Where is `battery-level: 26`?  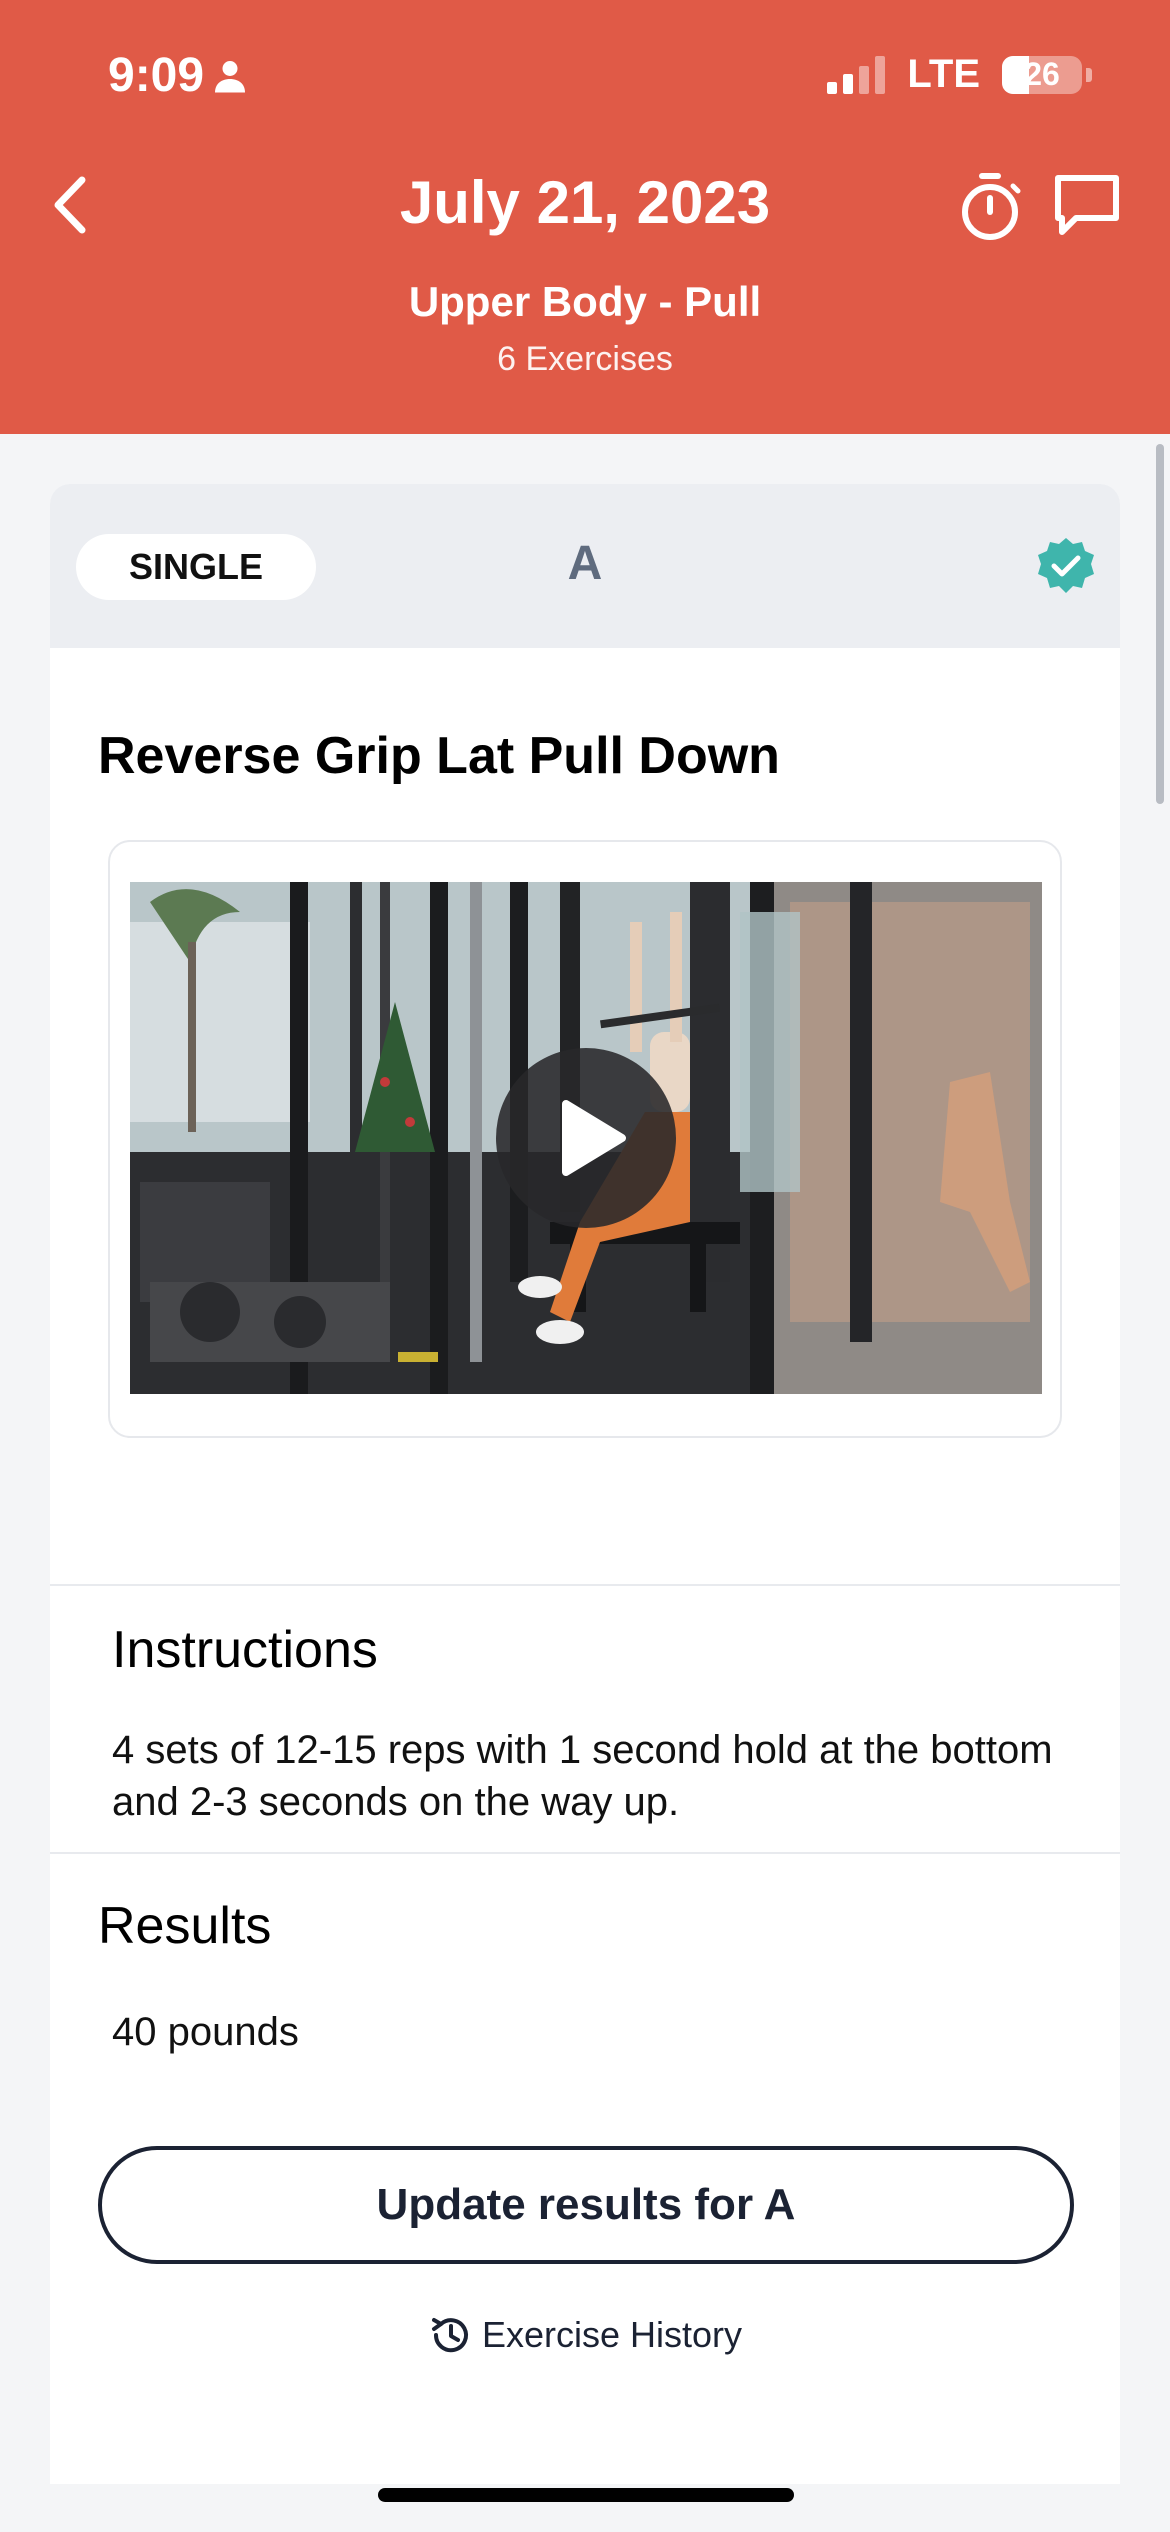
battery-level: 26 is located at coordinates (1042, 74).